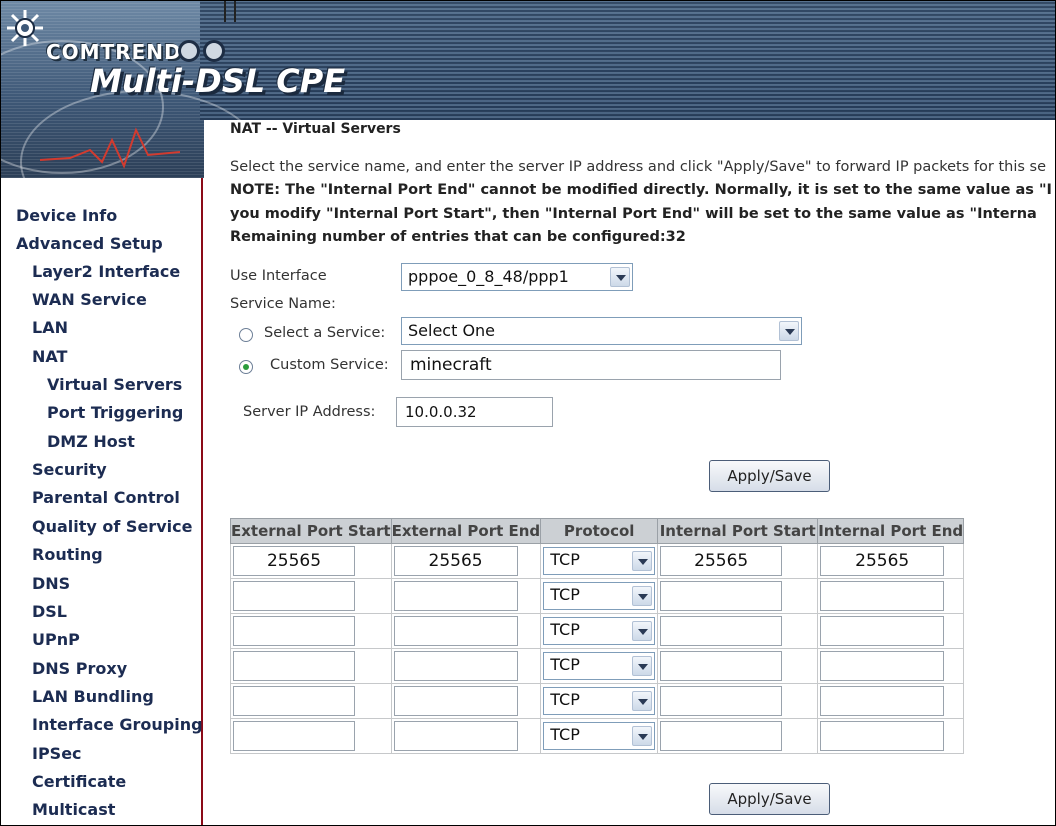  What do you see at coordinates (278, 276) in the screenshot?
I see `use-interface-label: Use Interface` at bounding box center [278, 276].